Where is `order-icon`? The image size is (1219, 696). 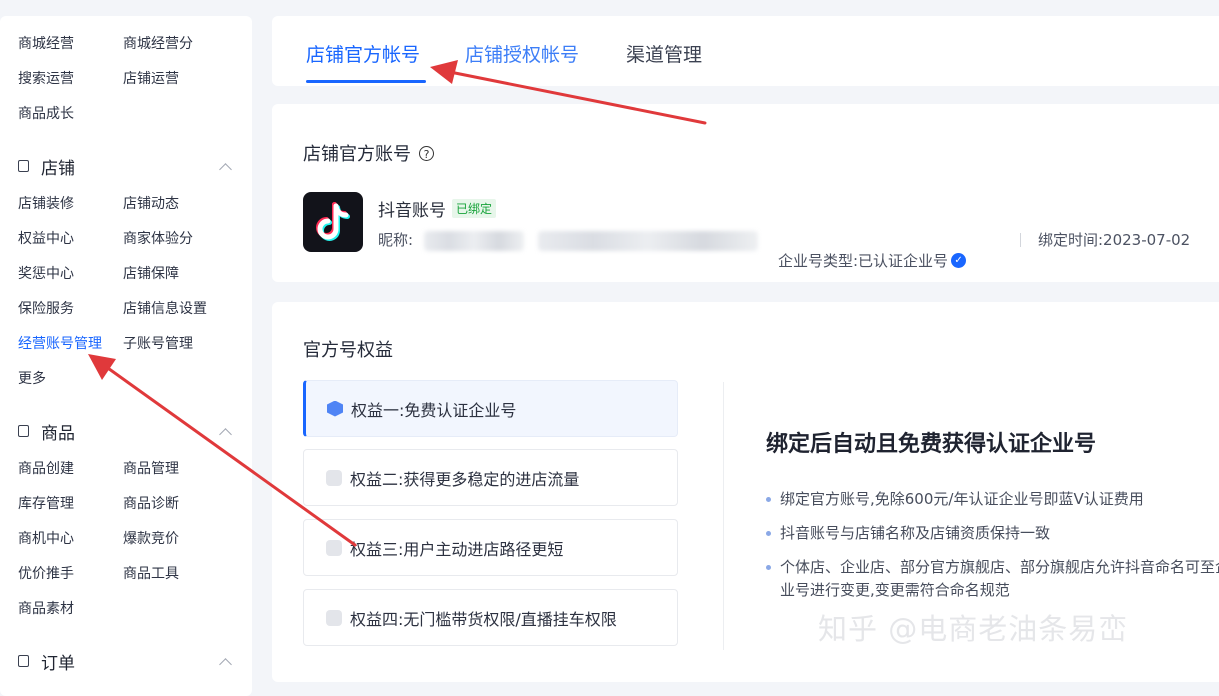
order-icon is located at coordinates (23, 661).